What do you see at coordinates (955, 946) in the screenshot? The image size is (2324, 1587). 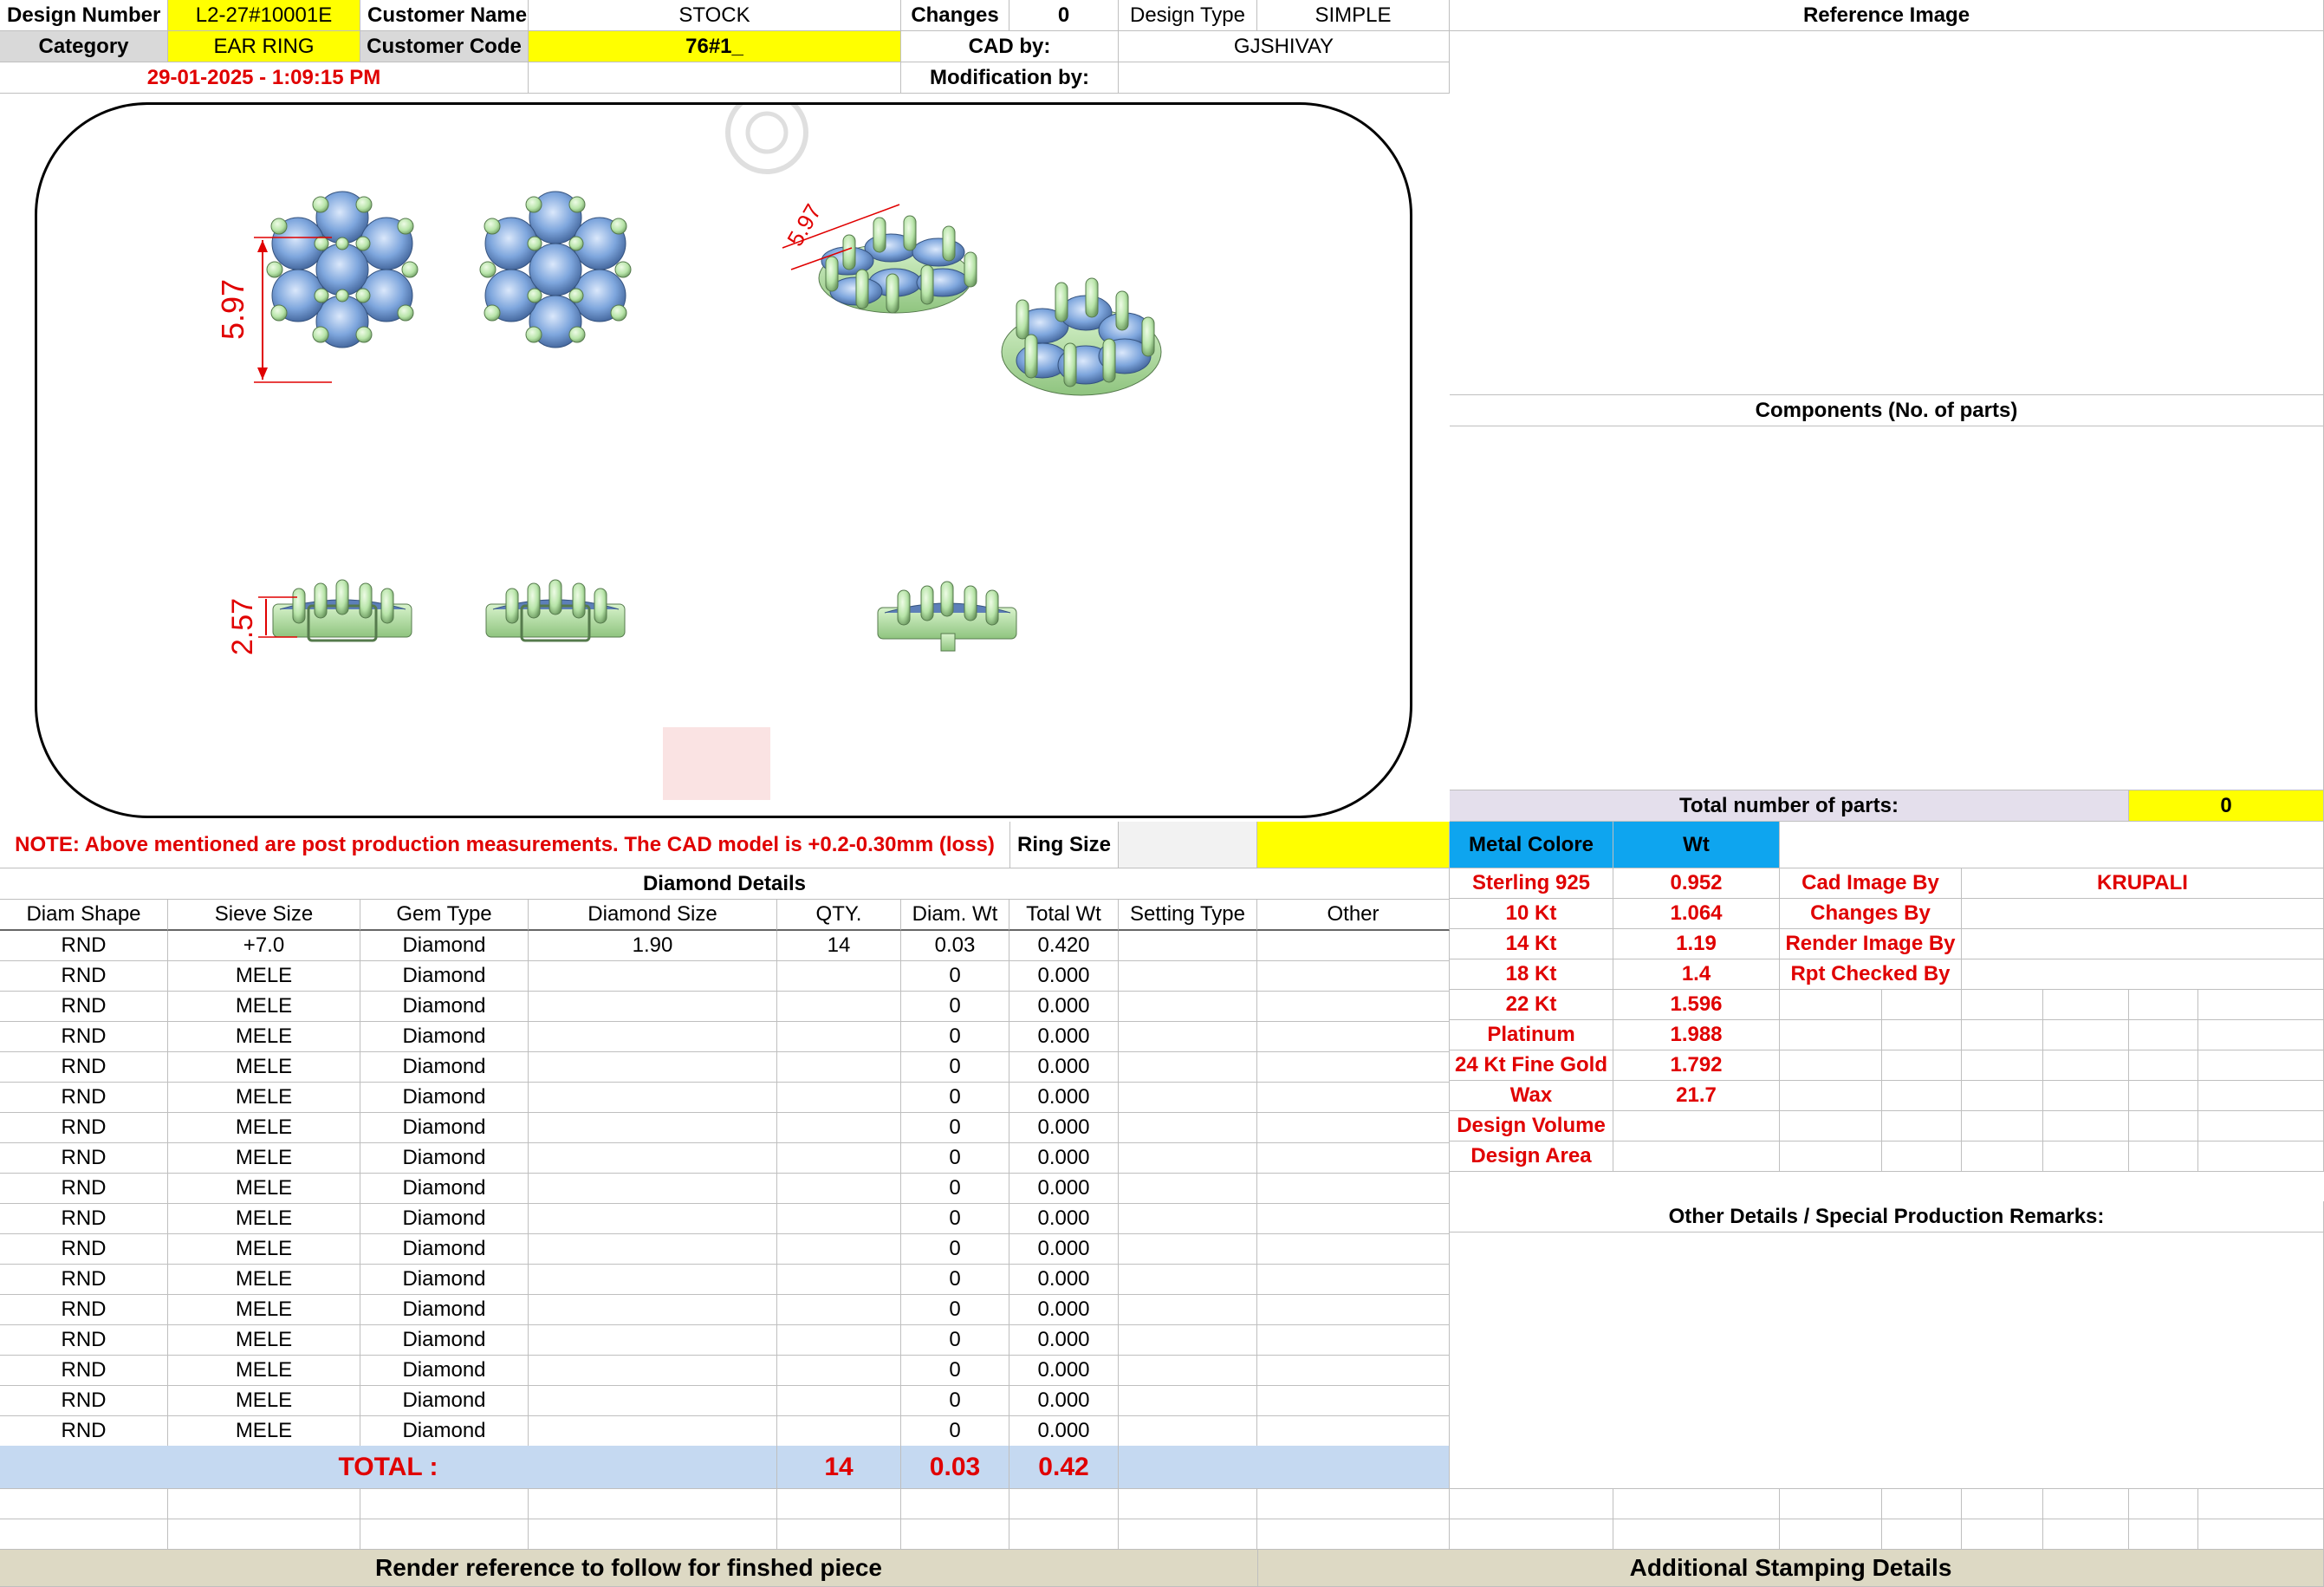 I see `cell-diam-wt: 0.03` at bounding box center [955, 946].